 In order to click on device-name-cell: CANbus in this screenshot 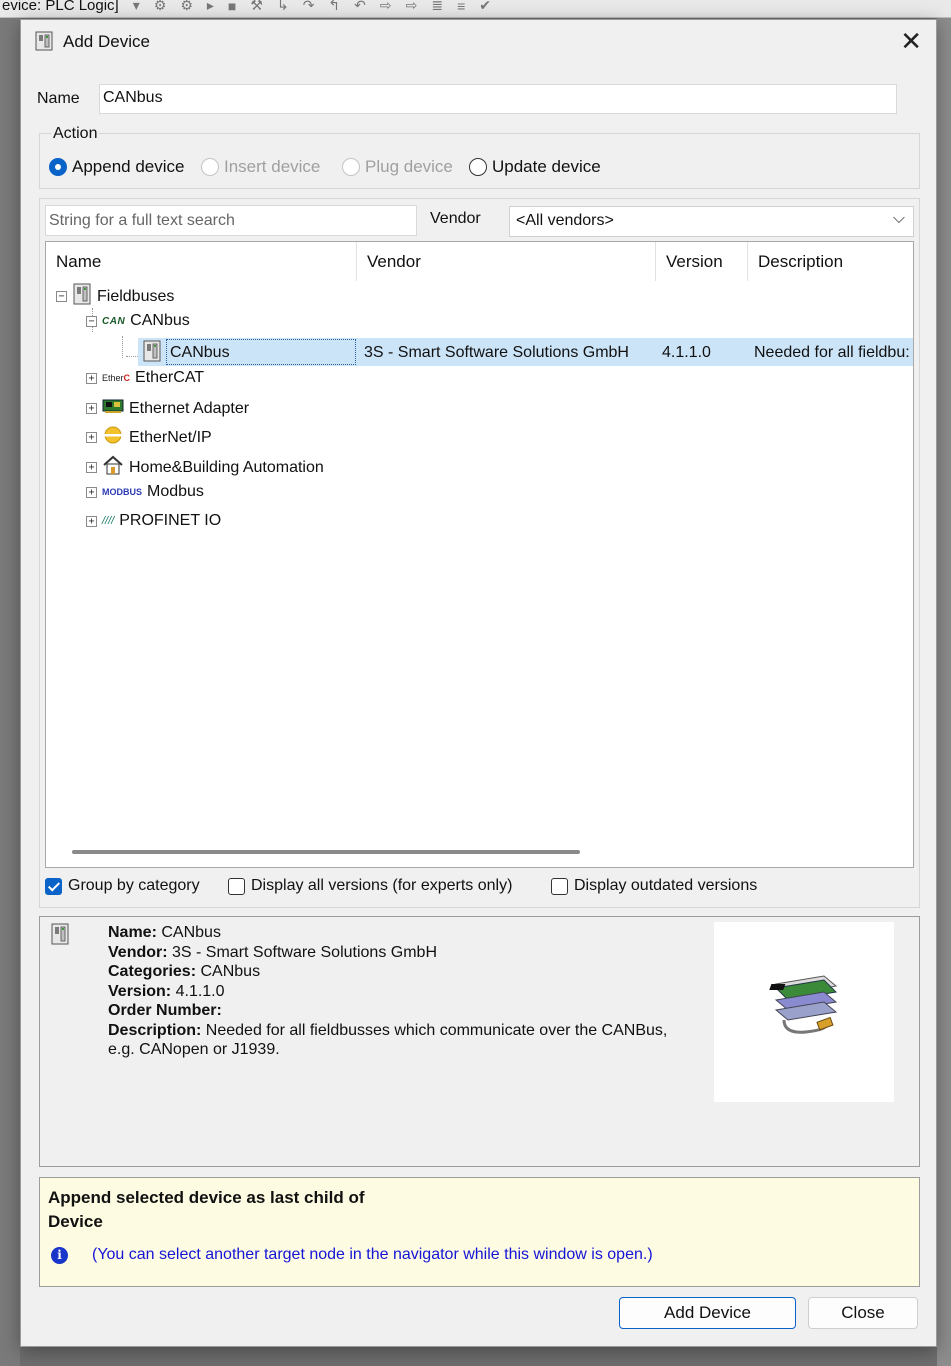, I will do `click(261, 352)`.